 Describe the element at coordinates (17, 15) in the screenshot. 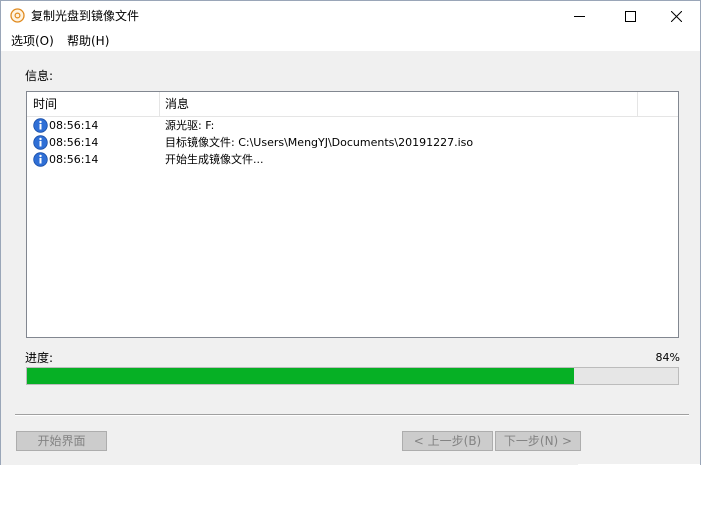

I see `disc-icon` at that location.